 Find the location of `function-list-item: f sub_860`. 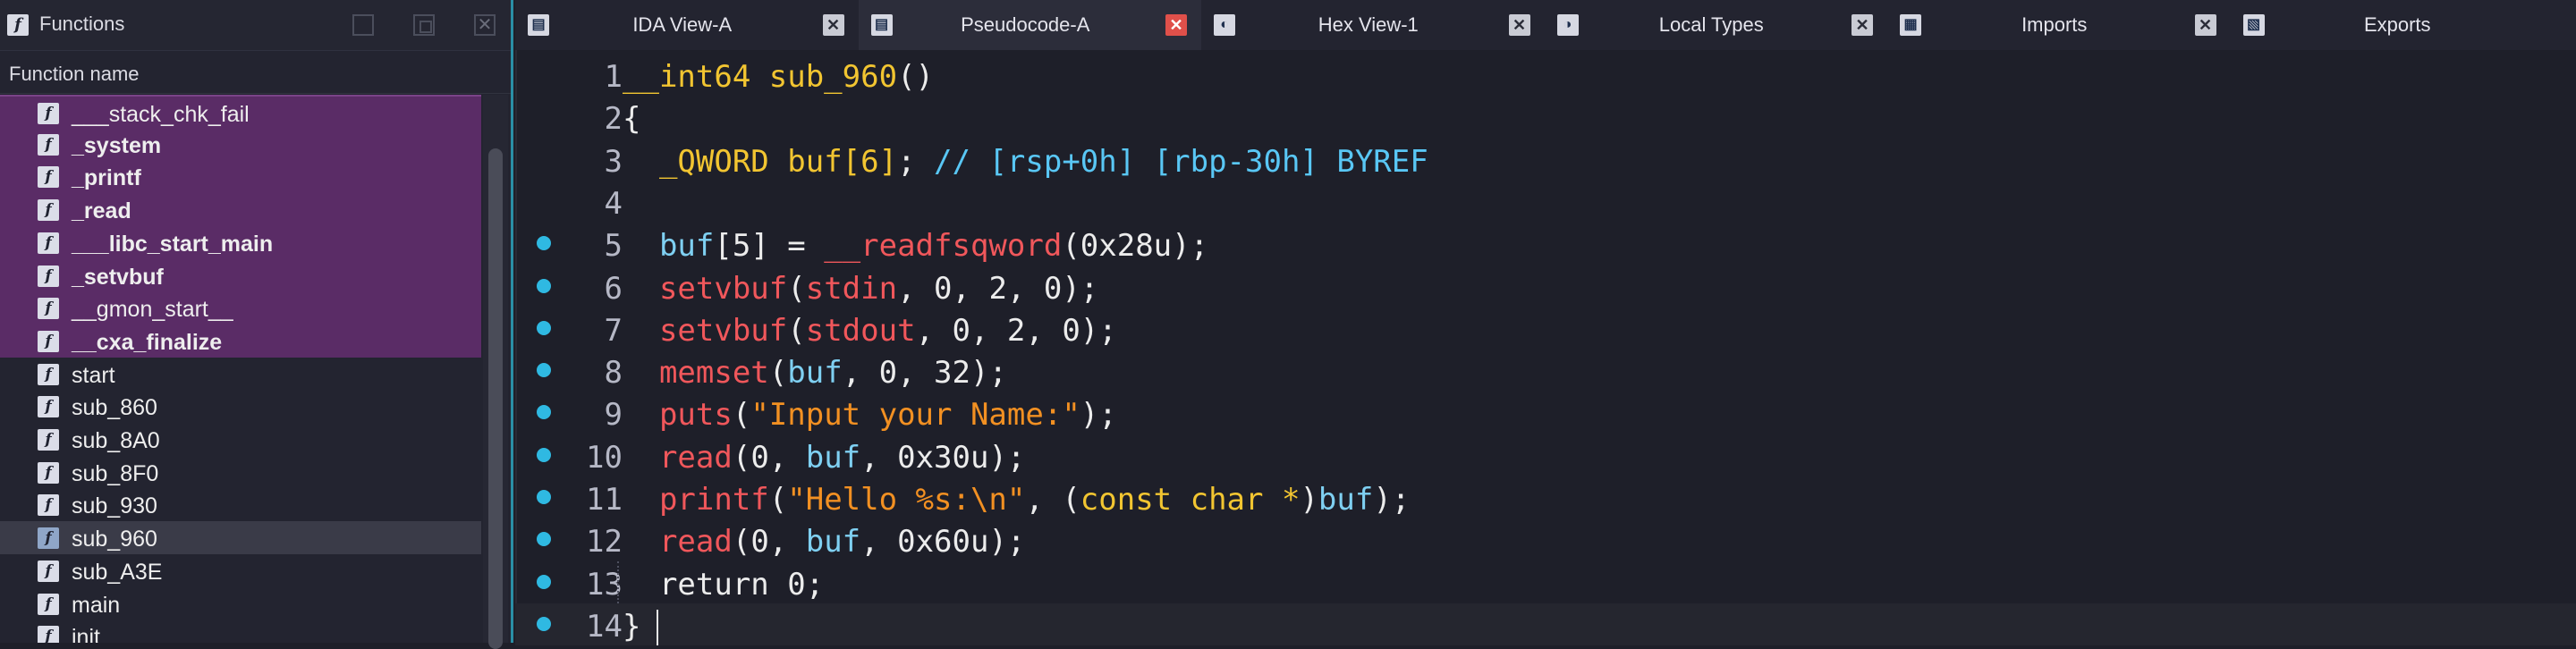

function-list-item: f sub_860 is located at coordinates (240, 406).